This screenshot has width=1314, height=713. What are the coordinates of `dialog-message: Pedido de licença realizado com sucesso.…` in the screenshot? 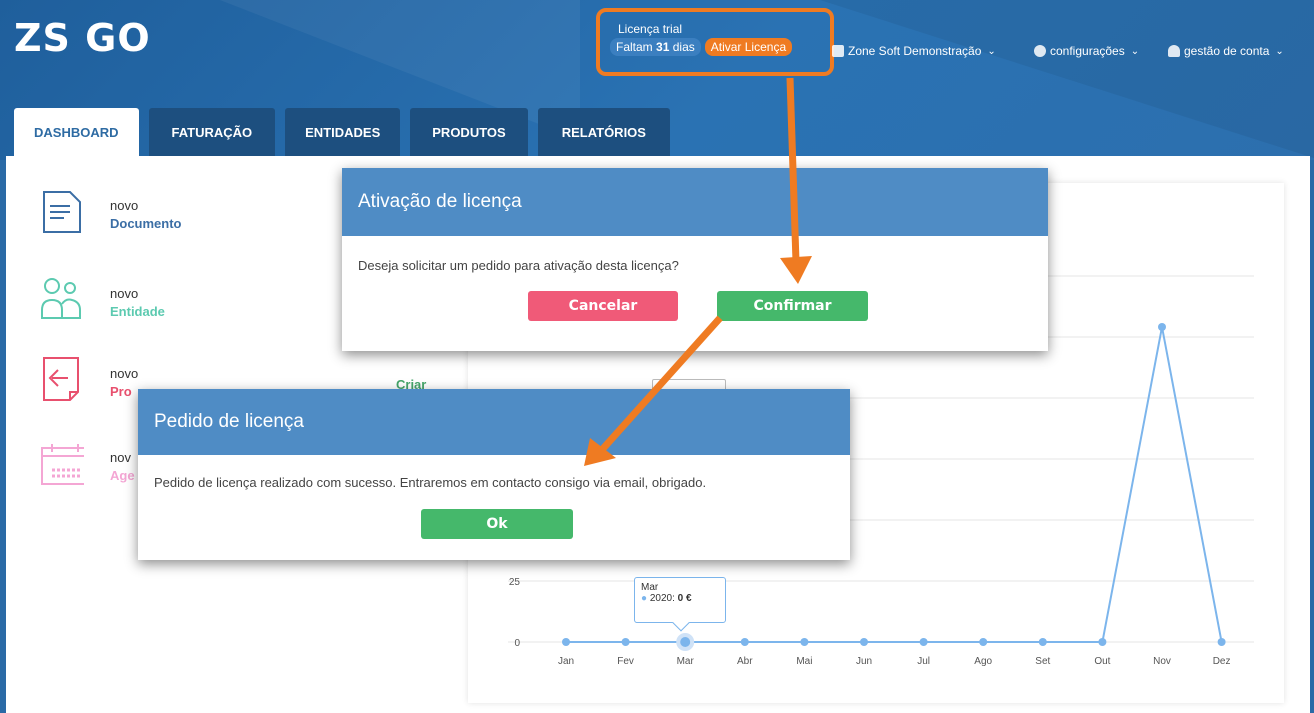 It's located at (430, 482).